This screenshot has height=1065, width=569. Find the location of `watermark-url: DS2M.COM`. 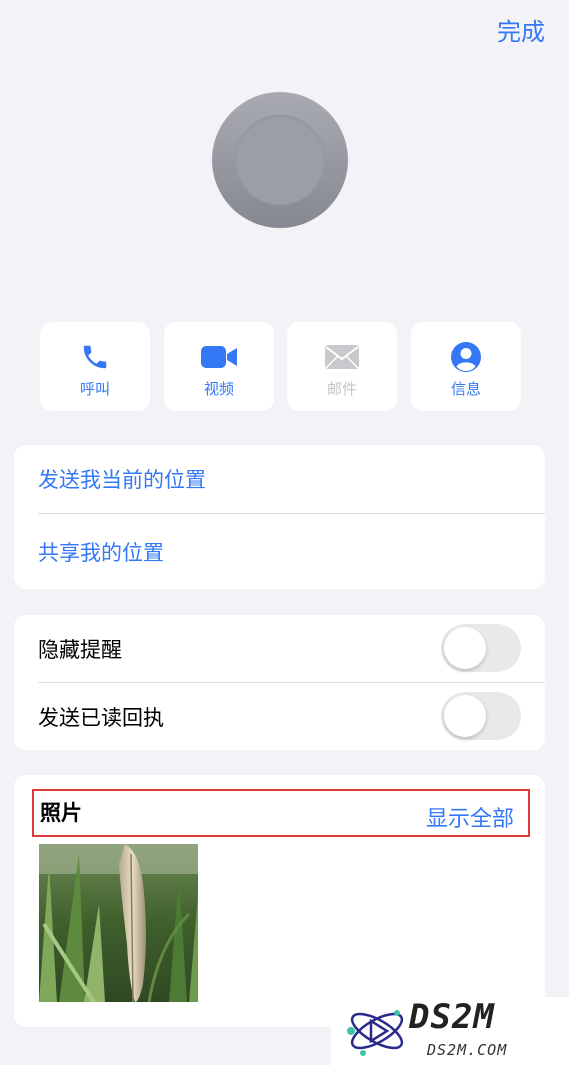

watermark-url: DS2M.COM is located at coordinates (467, 1050).